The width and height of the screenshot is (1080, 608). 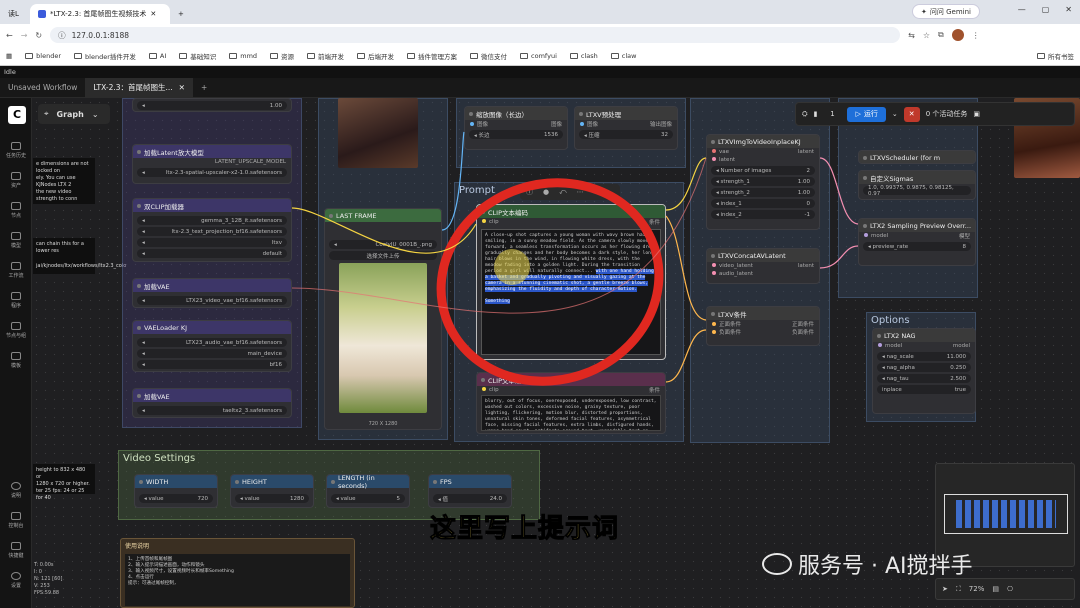 What do you see at coordinates (176, 498) in the screenshot?
I see `width-value-widget: ◂ value 720` at bounding box center [176, 498].